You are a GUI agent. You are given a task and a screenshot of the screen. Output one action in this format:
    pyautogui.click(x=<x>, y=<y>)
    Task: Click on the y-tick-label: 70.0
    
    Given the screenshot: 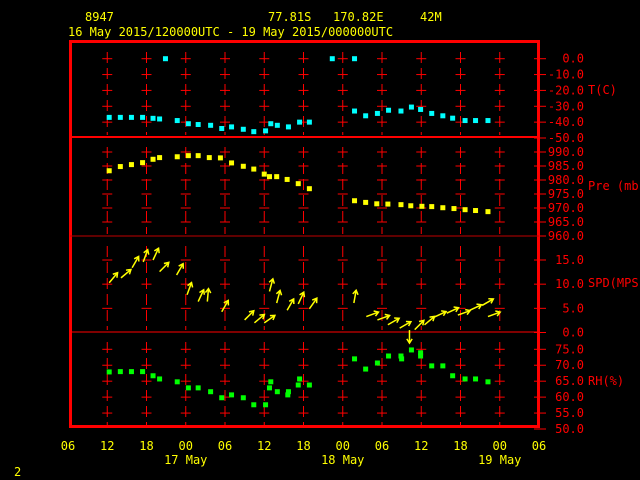 What is the action you would take?
    pyautogui.click(x=569, y=365)
    